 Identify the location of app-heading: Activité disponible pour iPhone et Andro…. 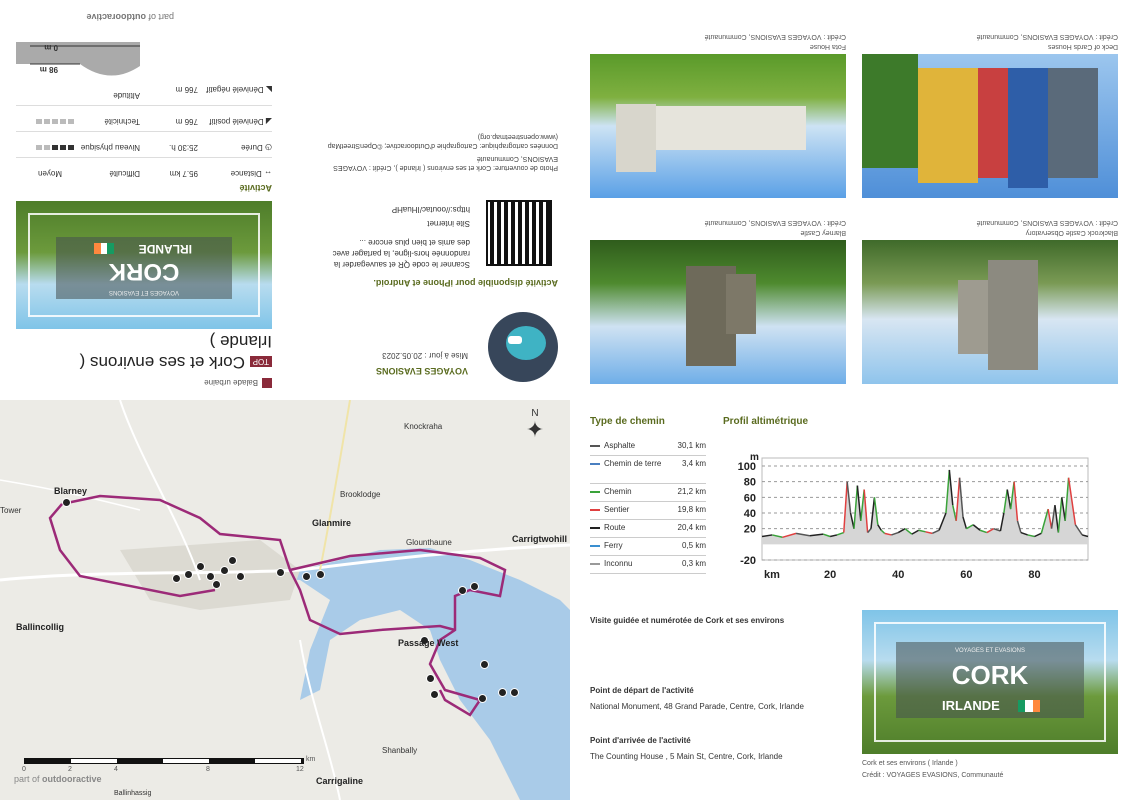
(465, 283).